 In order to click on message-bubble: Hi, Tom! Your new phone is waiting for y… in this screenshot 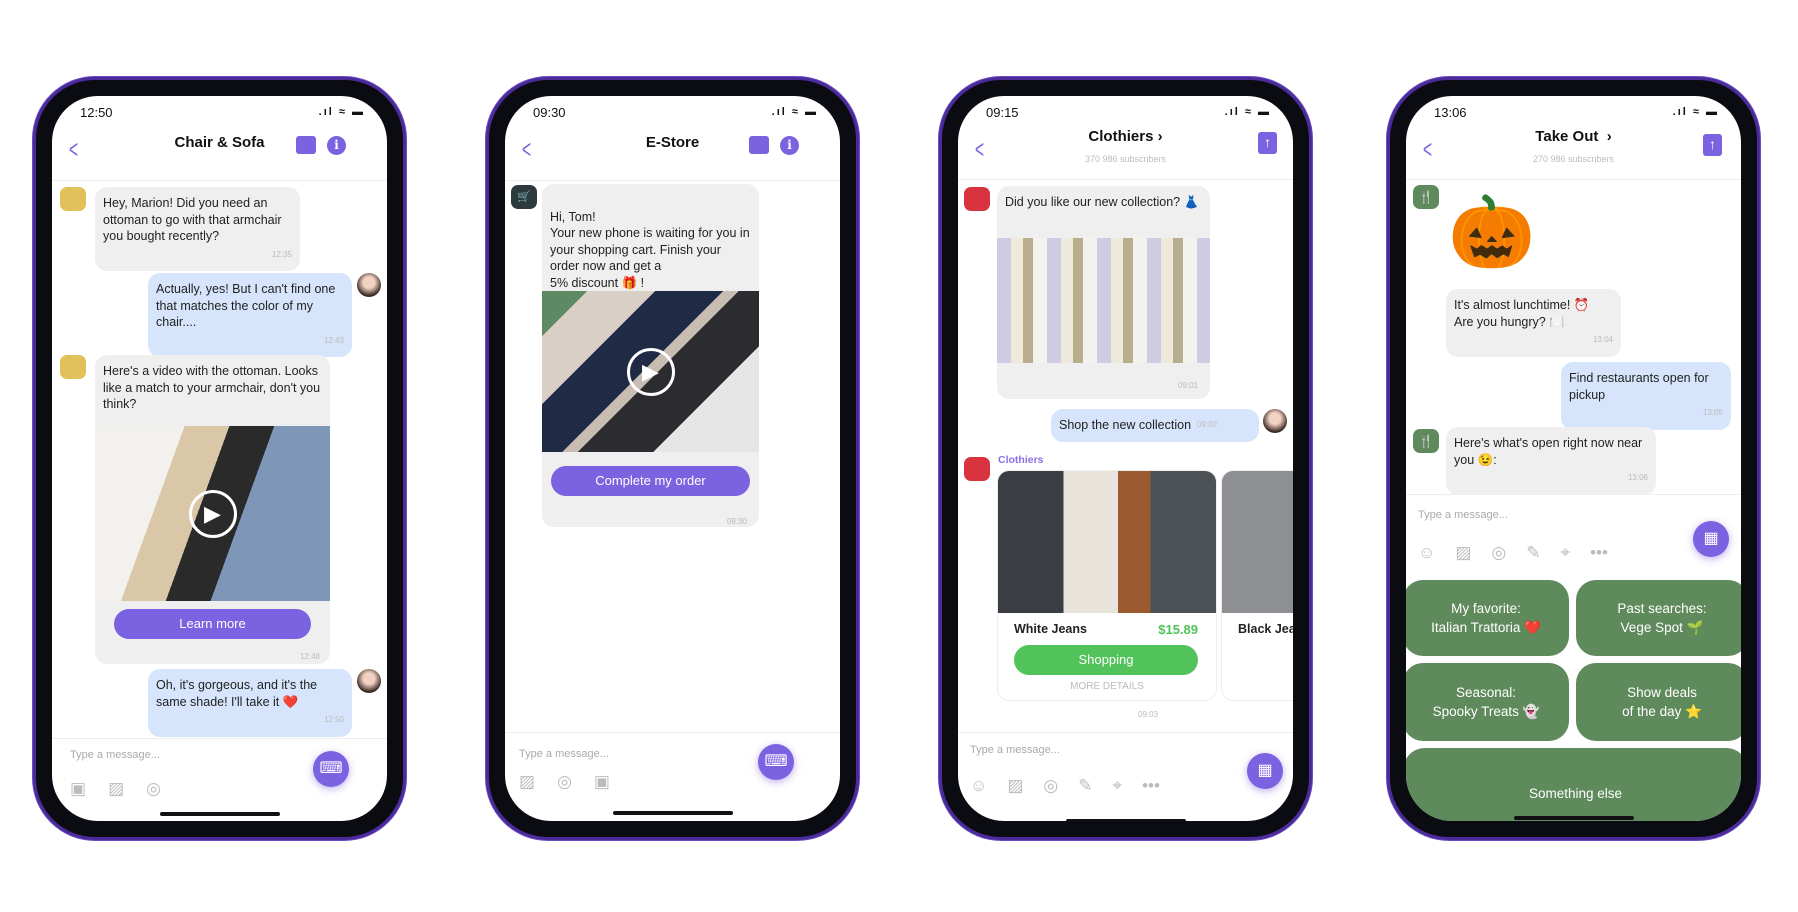, I will do `click(650, 355)`.